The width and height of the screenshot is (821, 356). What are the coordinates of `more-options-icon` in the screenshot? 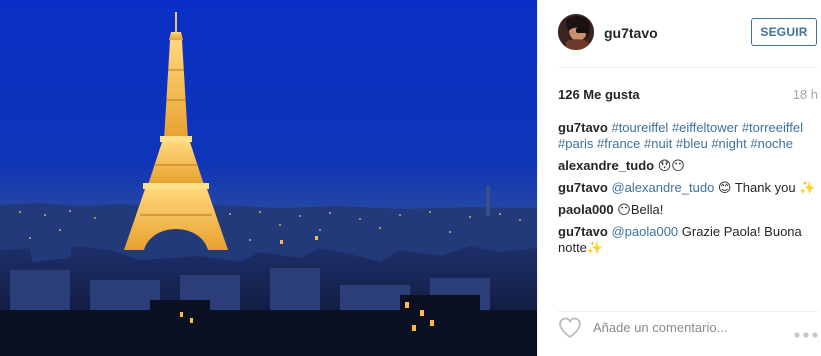 It's located at (806, 331).